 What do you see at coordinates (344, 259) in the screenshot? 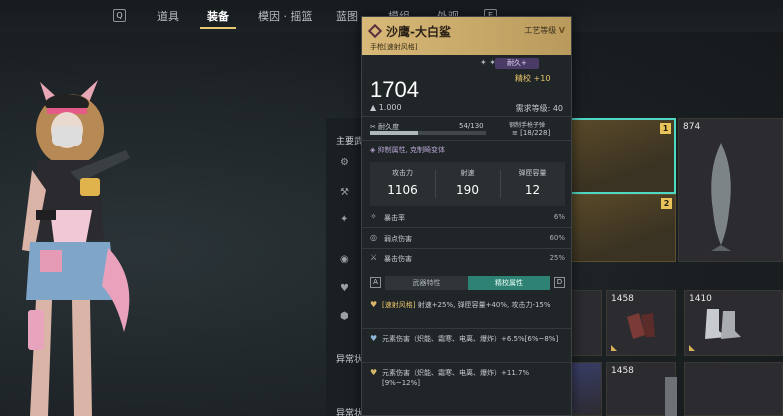
I see `armor-slot-icon: ◉` at bounding box center [344, 259].